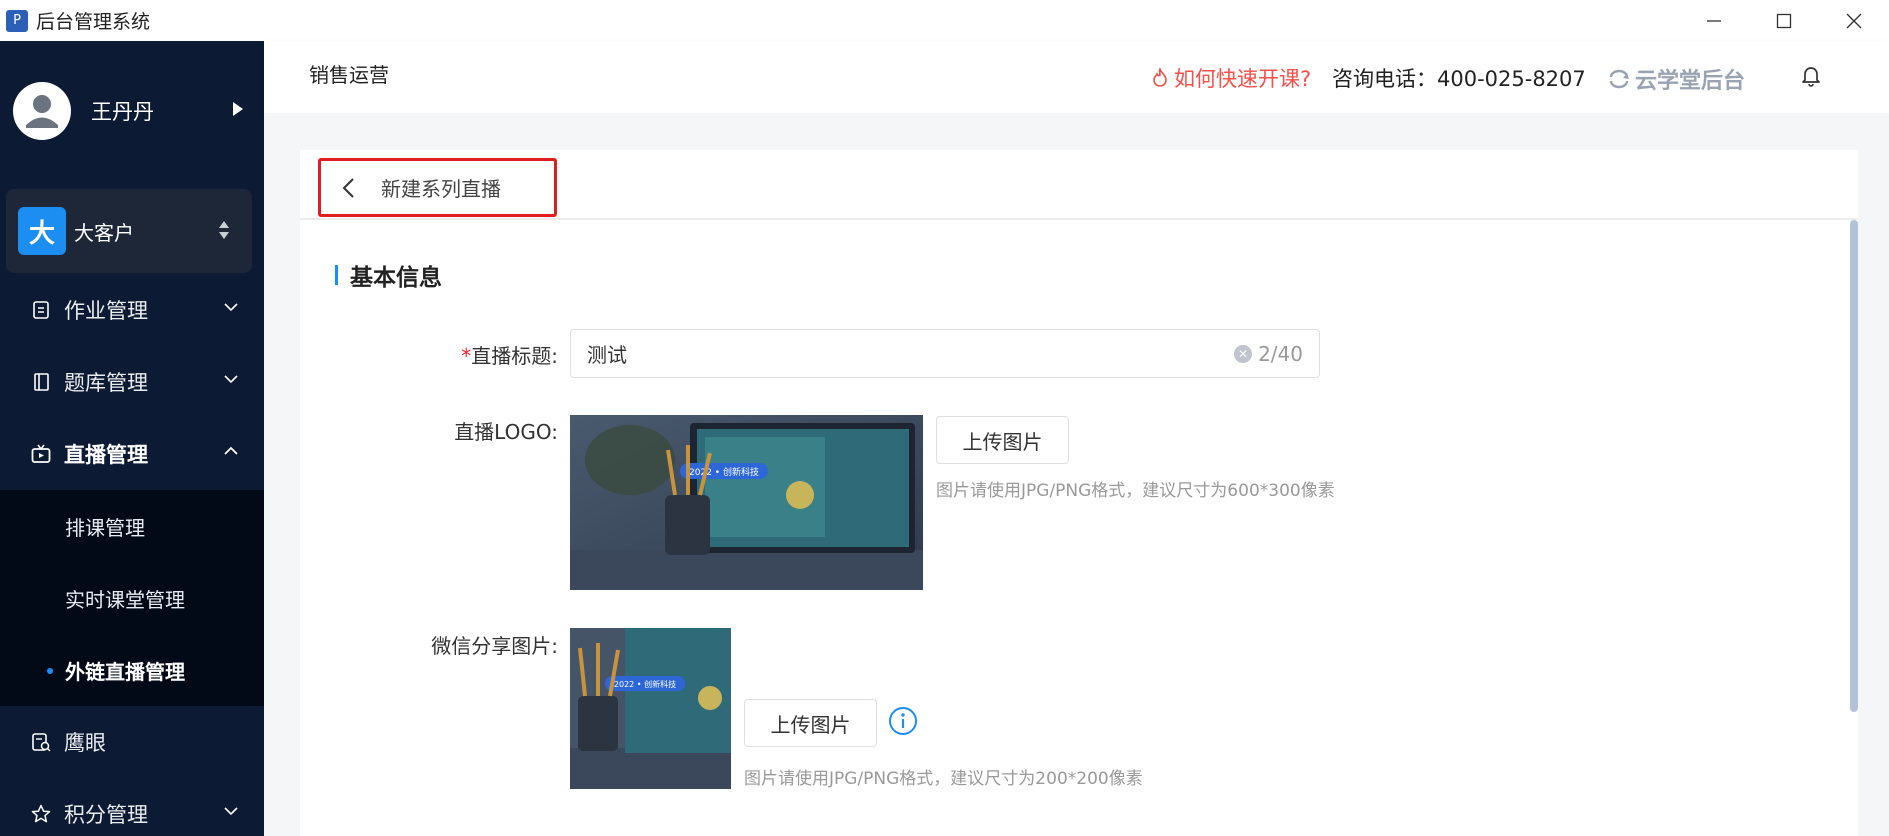 The width and height of the screenshot is (1889, 836). What do you see at coordinates (396, 278) in the screenshot?
I see `section-title-text: 基本信息` at bounding box center [396, 278].